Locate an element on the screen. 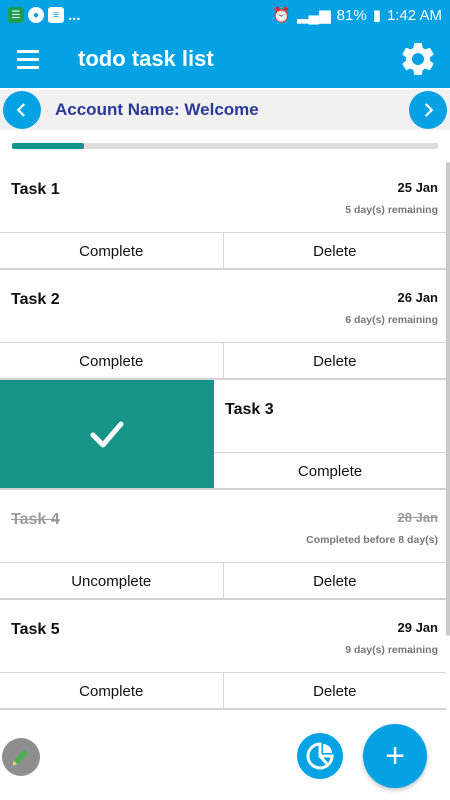  signal-icon: ▂▄▆ is located at coordinates (313, 15).